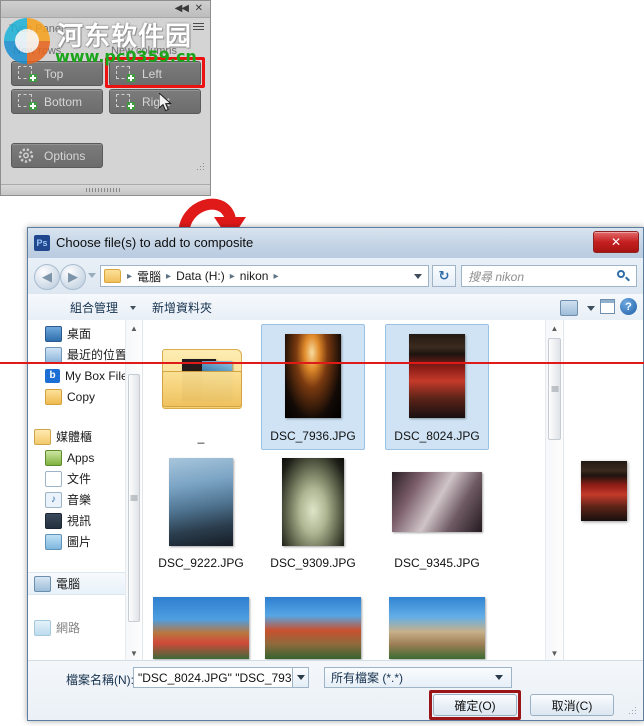 This screenshot has width=644, height=726. I want to click on folder-icon, so click(112, 276).